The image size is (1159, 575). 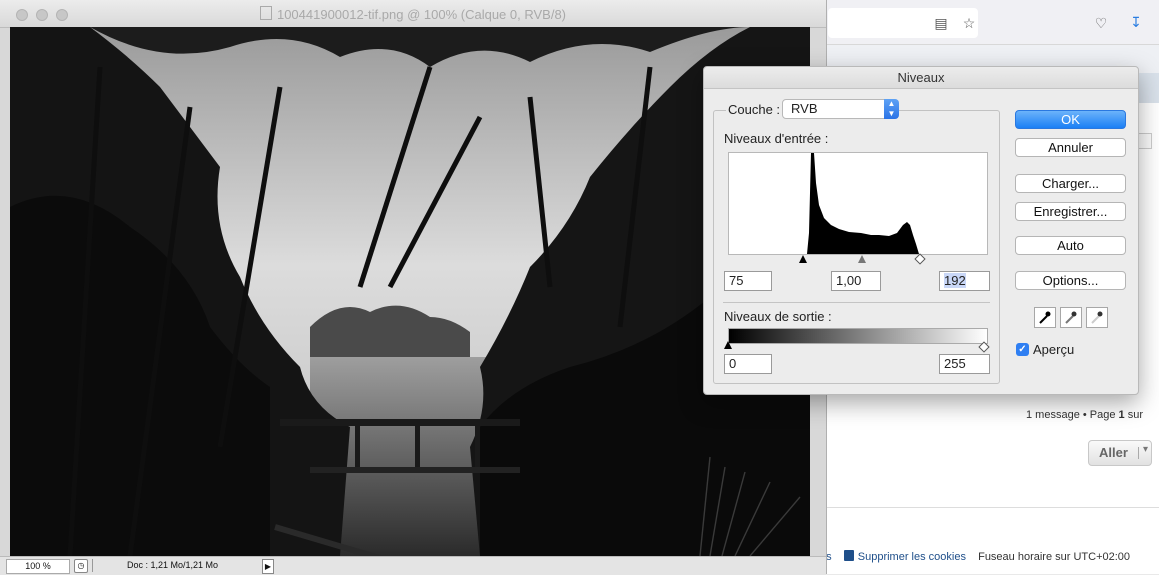 I want to click on output-black-field: 0, so click(x=748, y=364).